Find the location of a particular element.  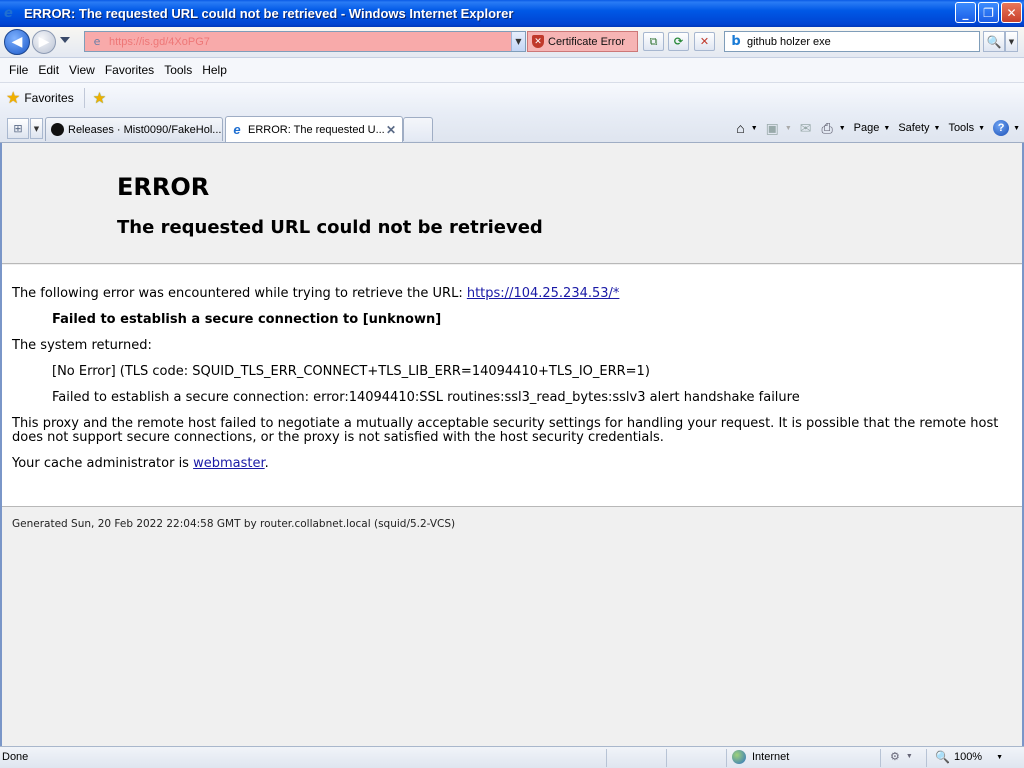

zoom-level: 100% is located at coordinates (968, 757).